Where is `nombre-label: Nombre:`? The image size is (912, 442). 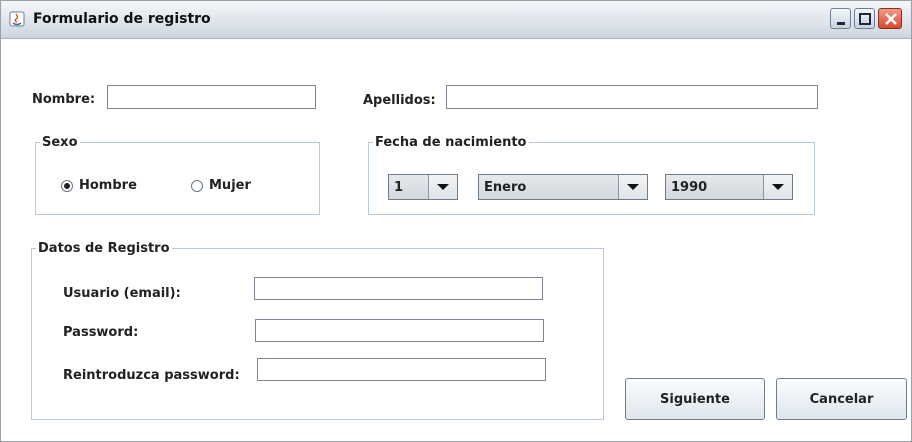
nombre-label: Nombre: is located at coordinates (64, 99).